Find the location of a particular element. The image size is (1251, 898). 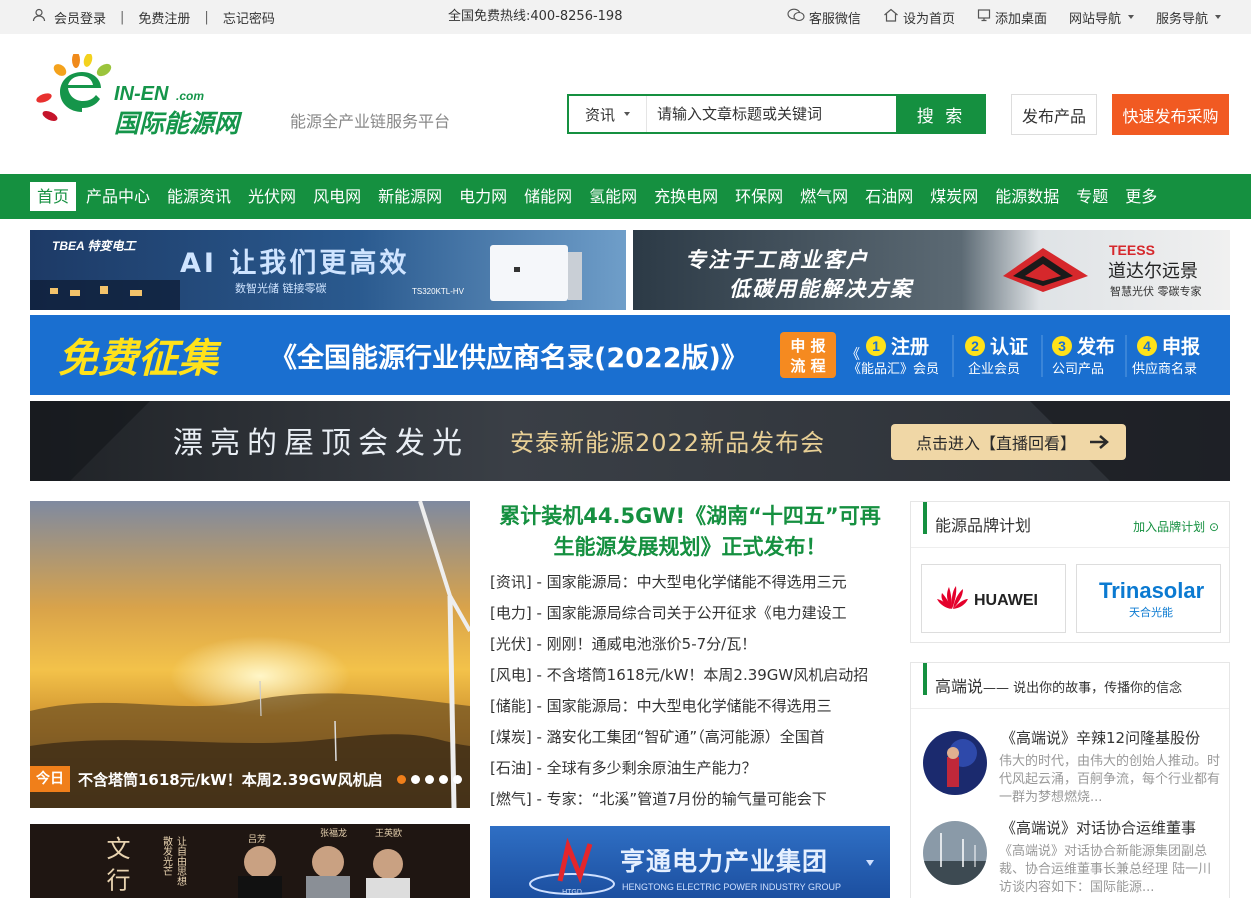

site-logo: IN-EN .com 国际能源网 is located at coordinates (150, 98).